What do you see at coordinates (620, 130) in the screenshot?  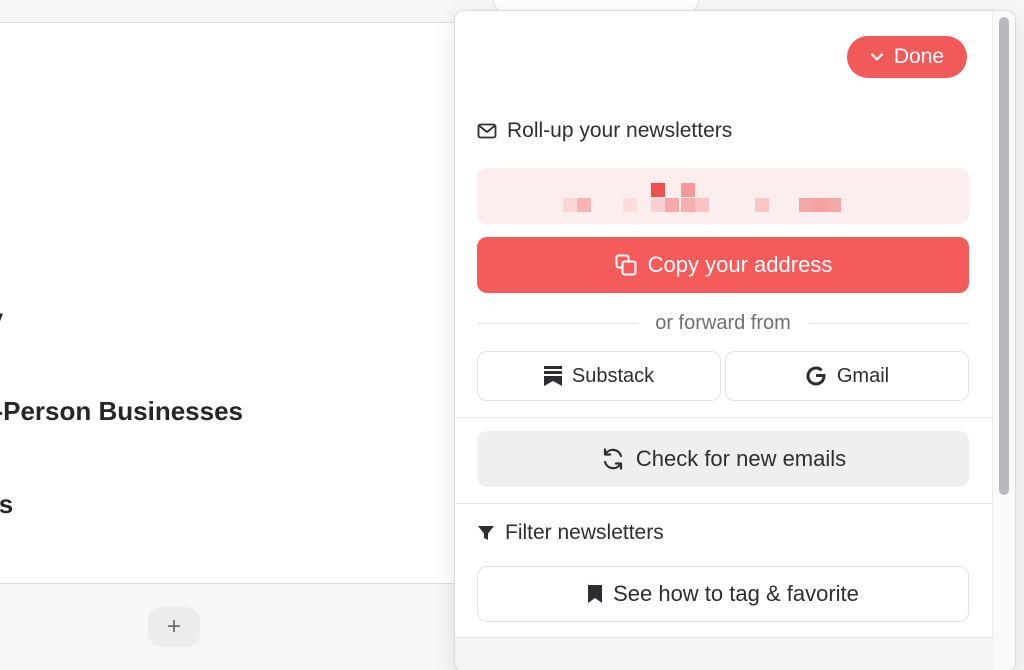 I see `rollup-title-label: Roll-up your newsletters` at bounding box center [620, 130].